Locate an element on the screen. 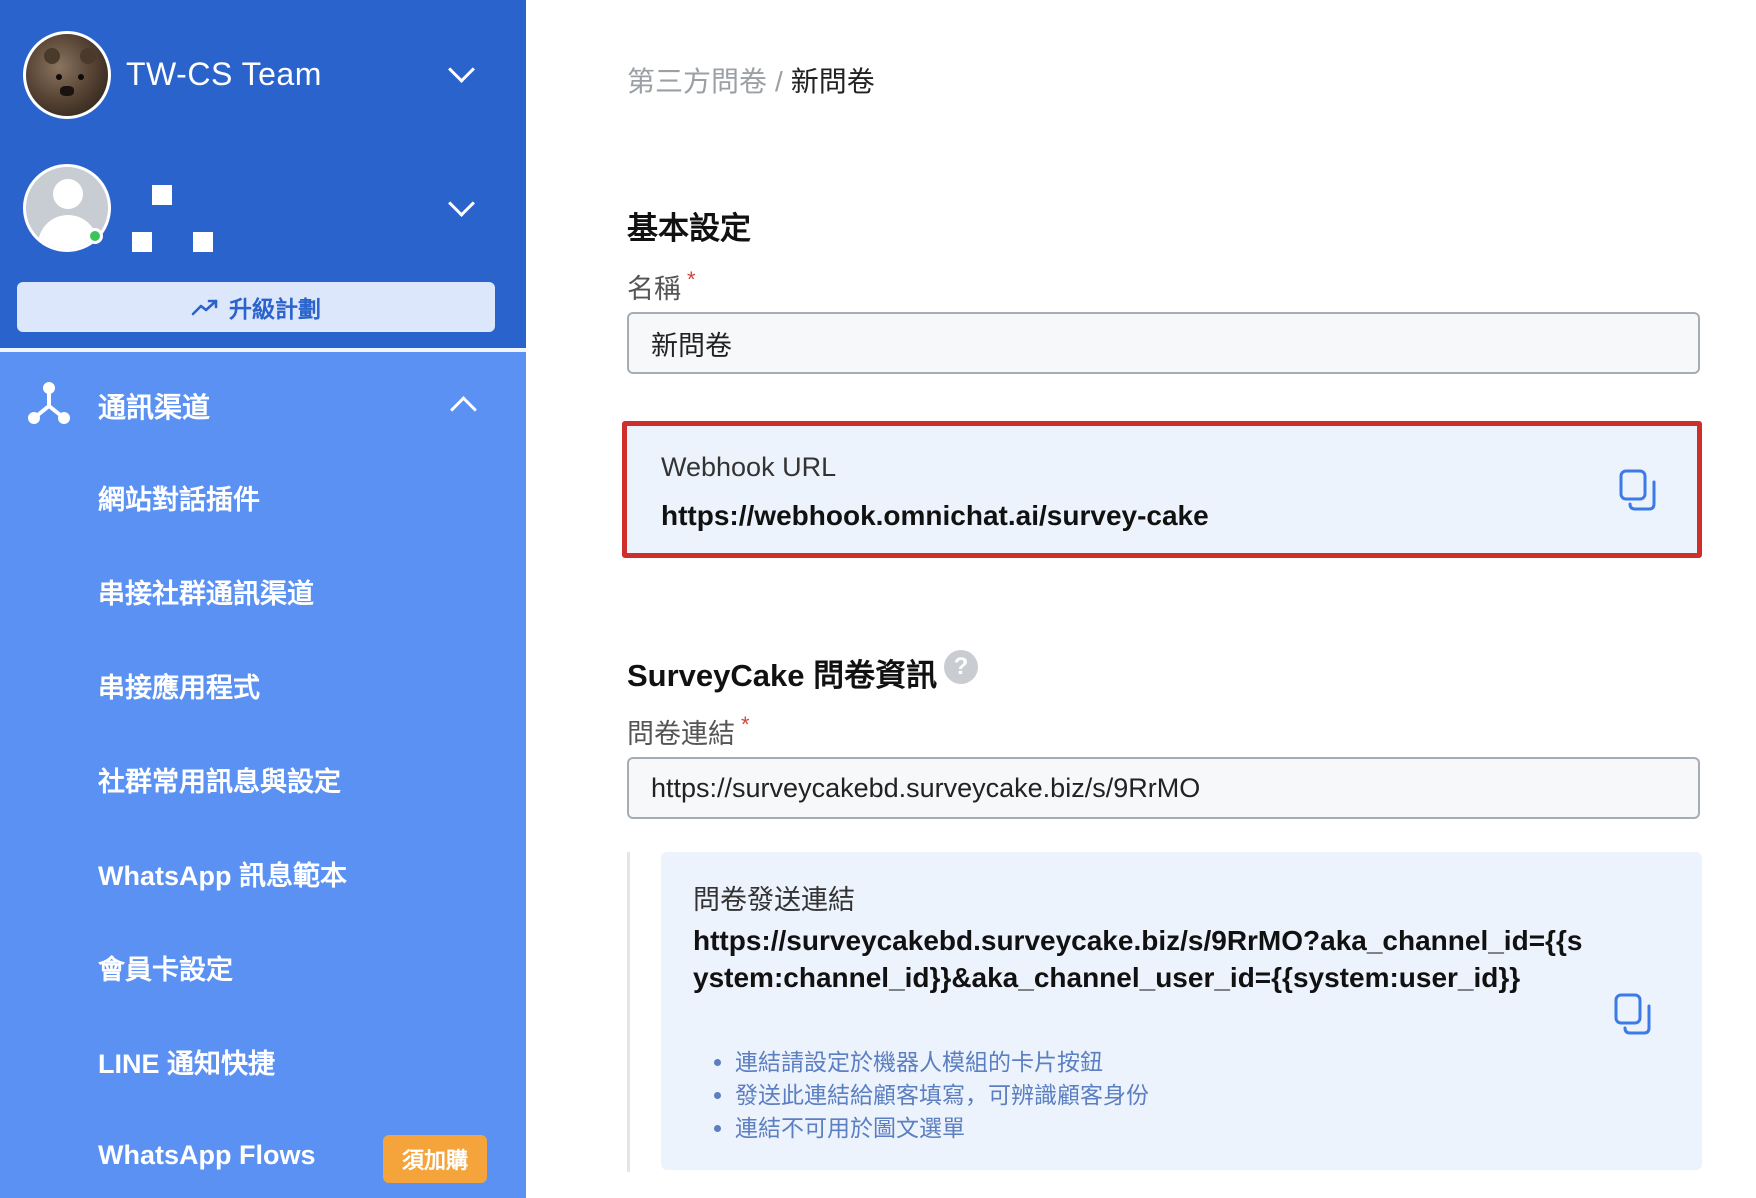 The height and width of the screenshot is (1198, 1756). sidebar-item-app-integration: 串接應用程式 is located at coordinates (179, 685).